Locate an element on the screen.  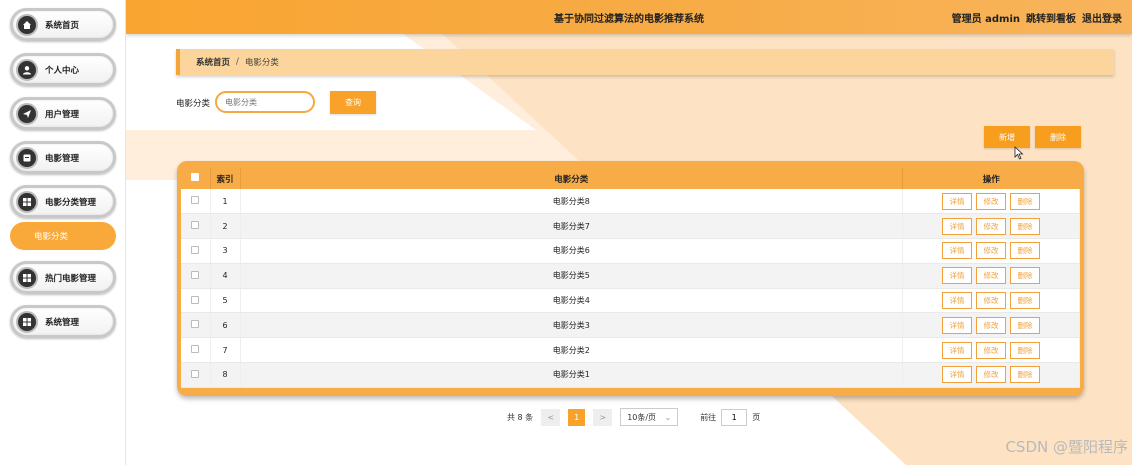
sidebar-item-movies: 电影管理 is located at coordinates (63, 157).